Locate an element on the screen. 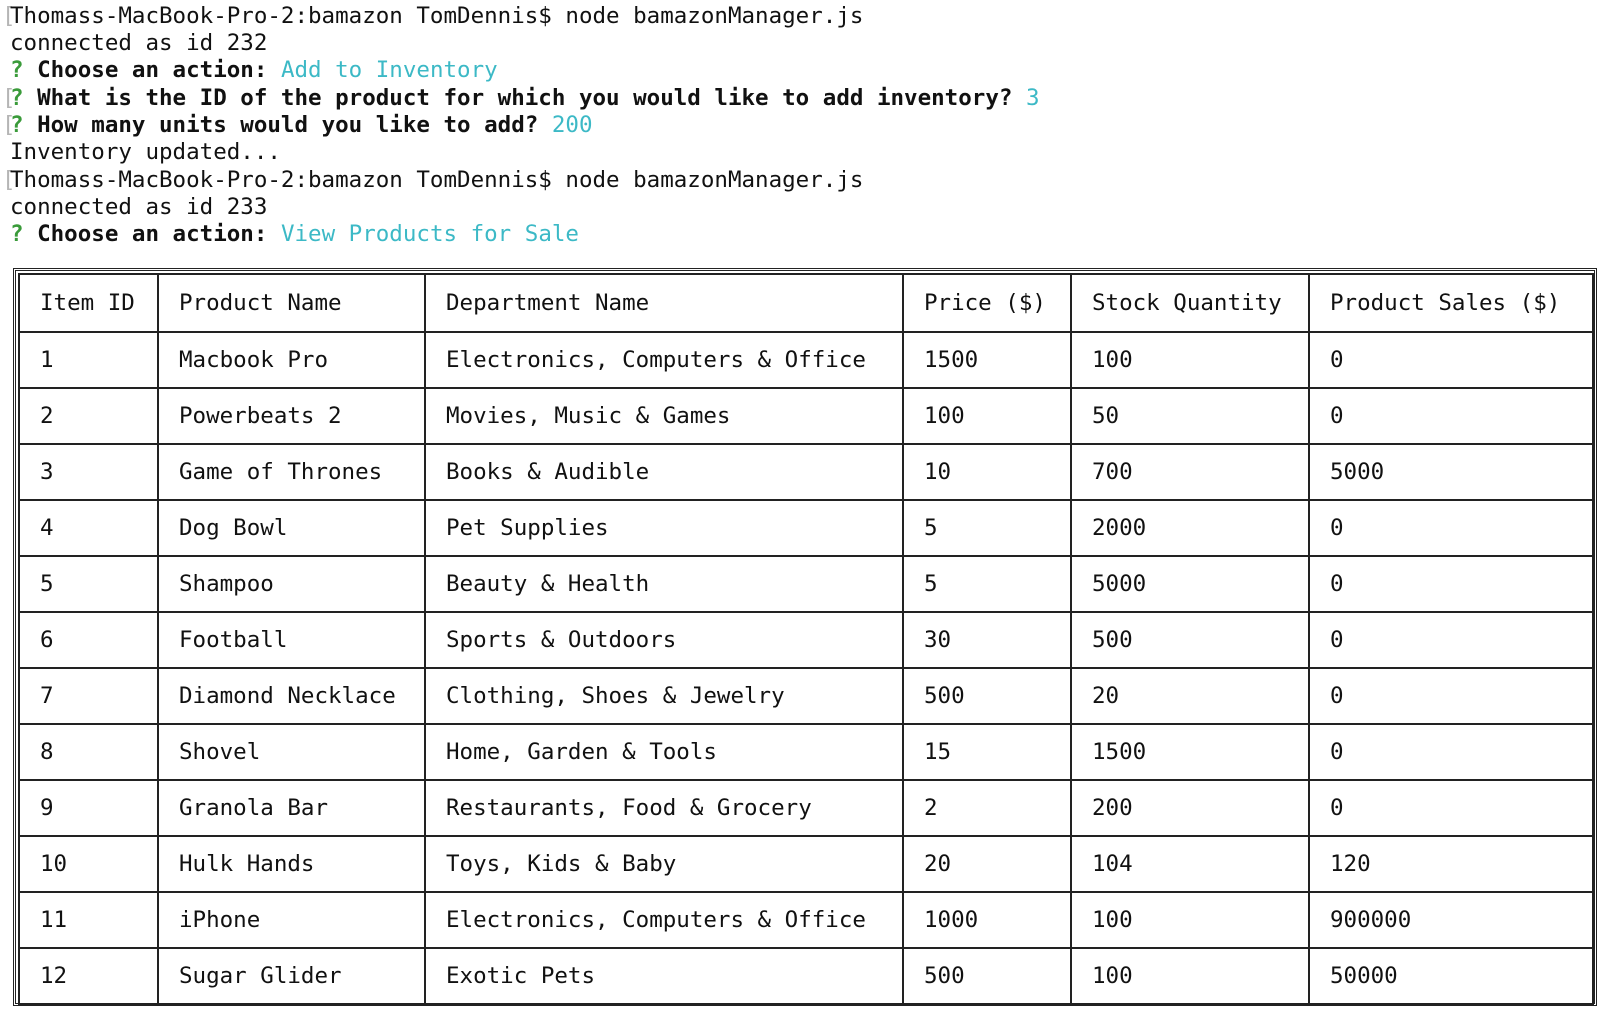 This screenshot has width=1606, height=1020. cell-department-name: Restaurants, Food & Grocery is located at coordinates (664, 808).